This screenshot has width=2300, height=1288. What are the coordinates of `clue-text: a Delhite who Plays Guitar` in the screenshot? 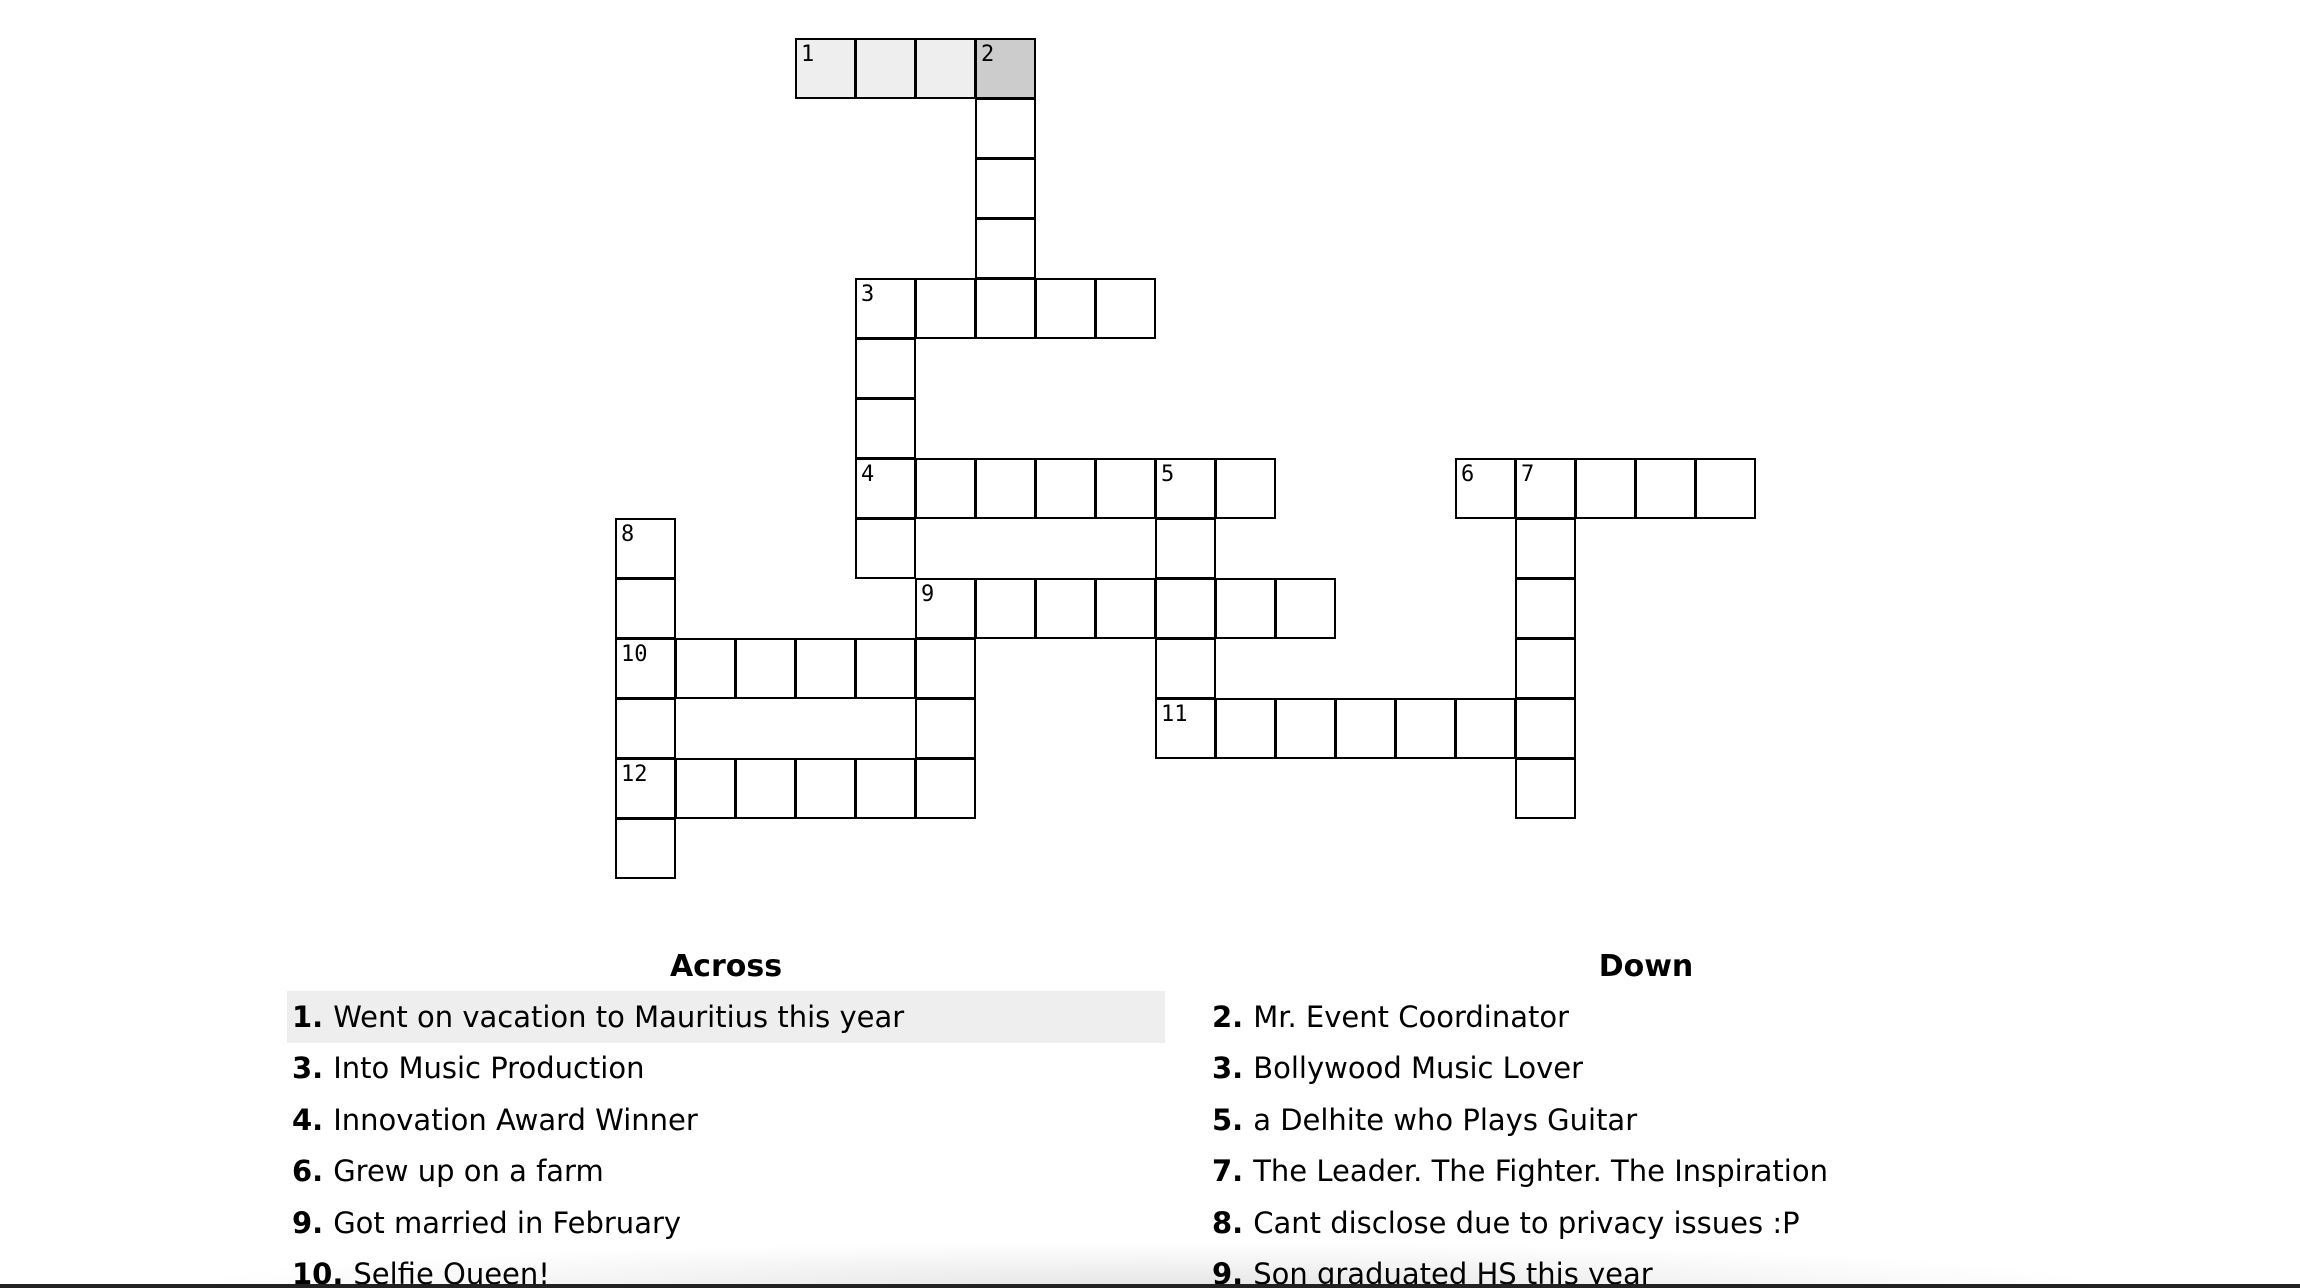 It's located at (1445, 1119).